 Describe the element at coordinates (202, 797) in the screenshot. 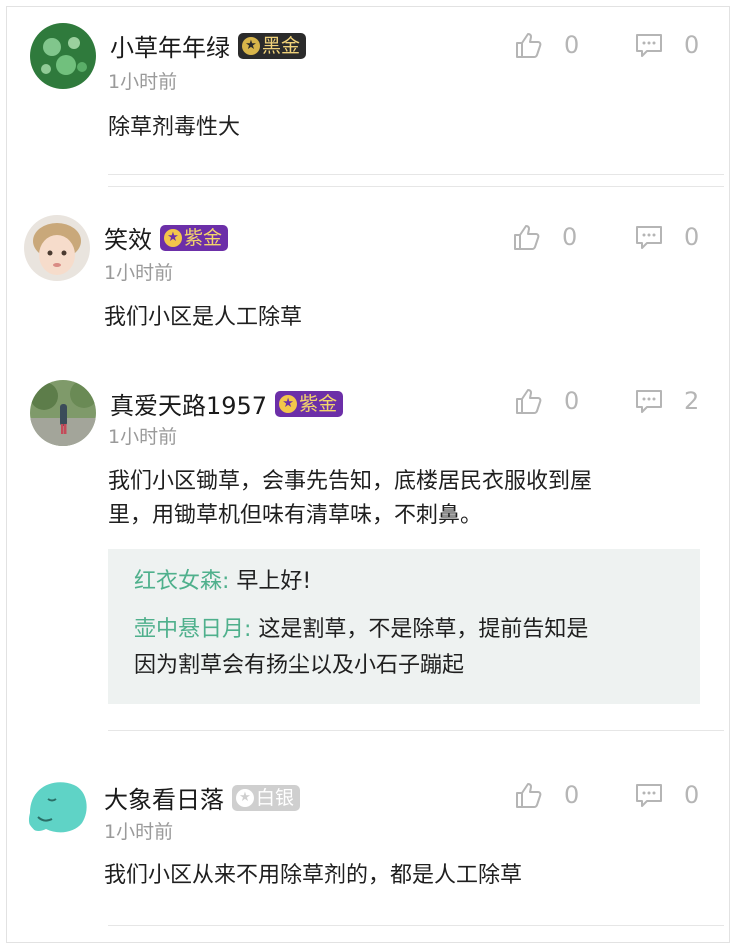

I see `username: 大象看日落 ★ 白银` at that location.